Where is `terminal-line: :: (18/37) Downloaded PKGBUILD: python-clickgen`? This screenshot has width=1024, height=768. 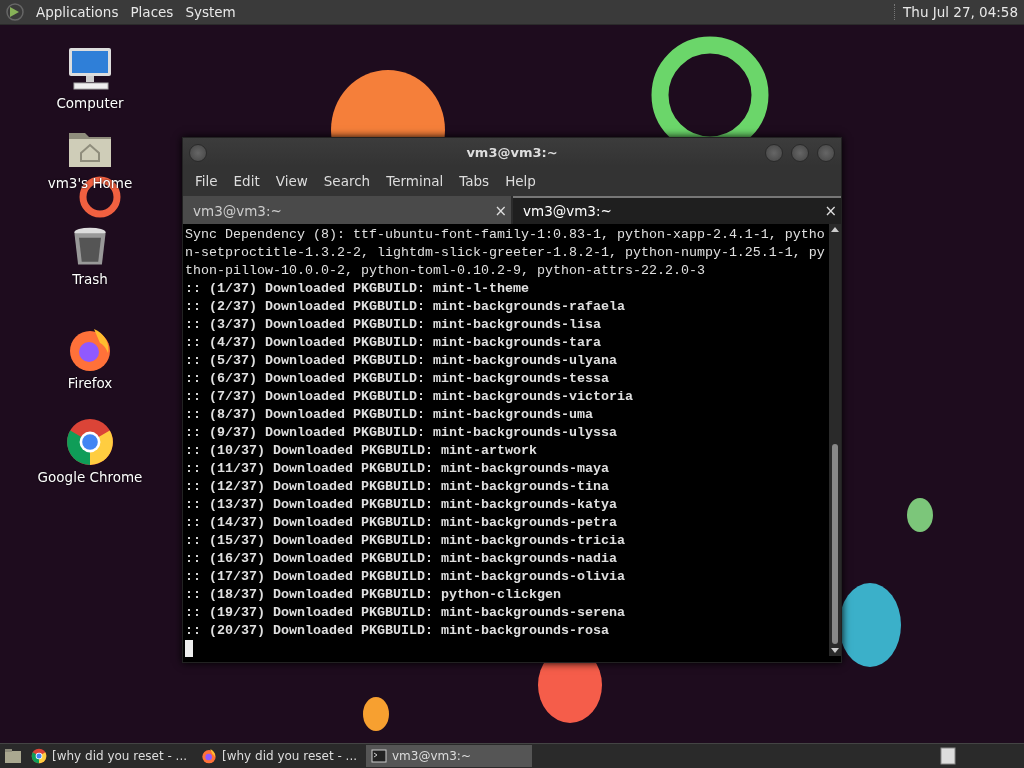 terminal-line: :: (18/37) Downloaded PKGBUILD: python-clickgen is located at coordinates (373, 595).